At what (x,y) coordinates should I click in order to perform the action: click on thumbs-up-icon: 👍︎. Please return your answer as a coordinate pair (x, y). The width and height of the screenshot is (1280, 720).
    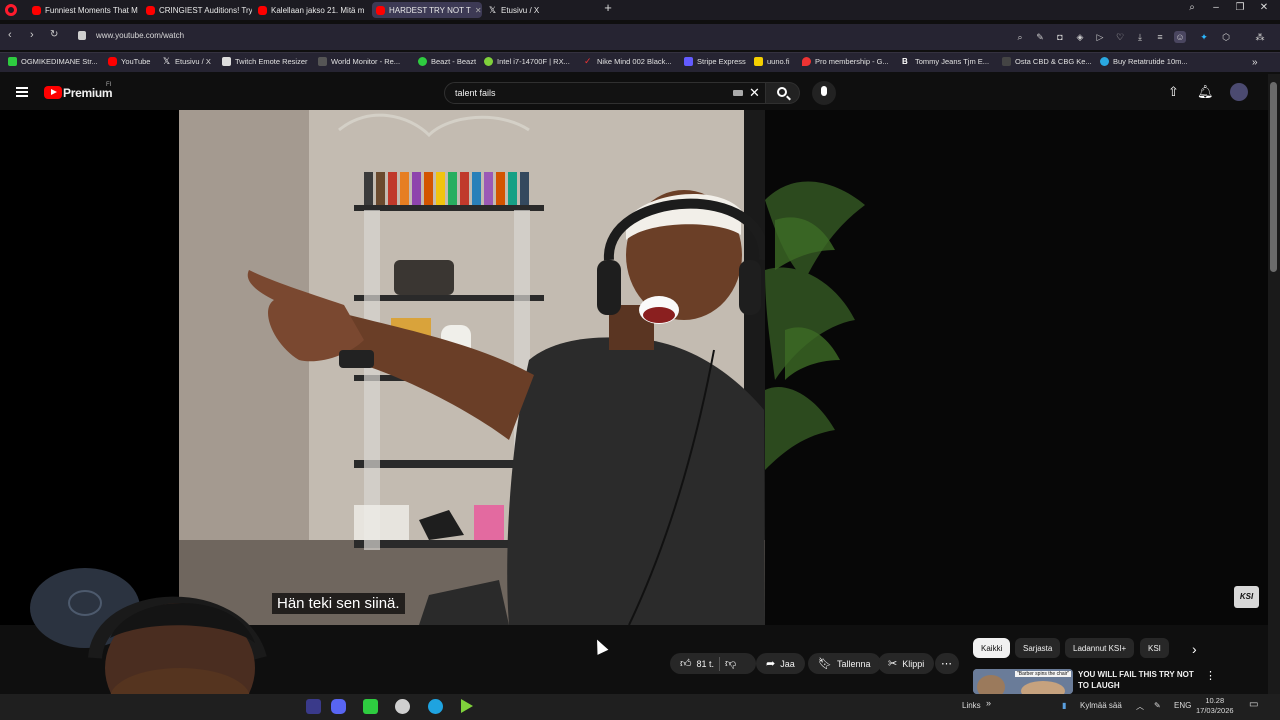
    Looking at the image, I should click on (686, 663).